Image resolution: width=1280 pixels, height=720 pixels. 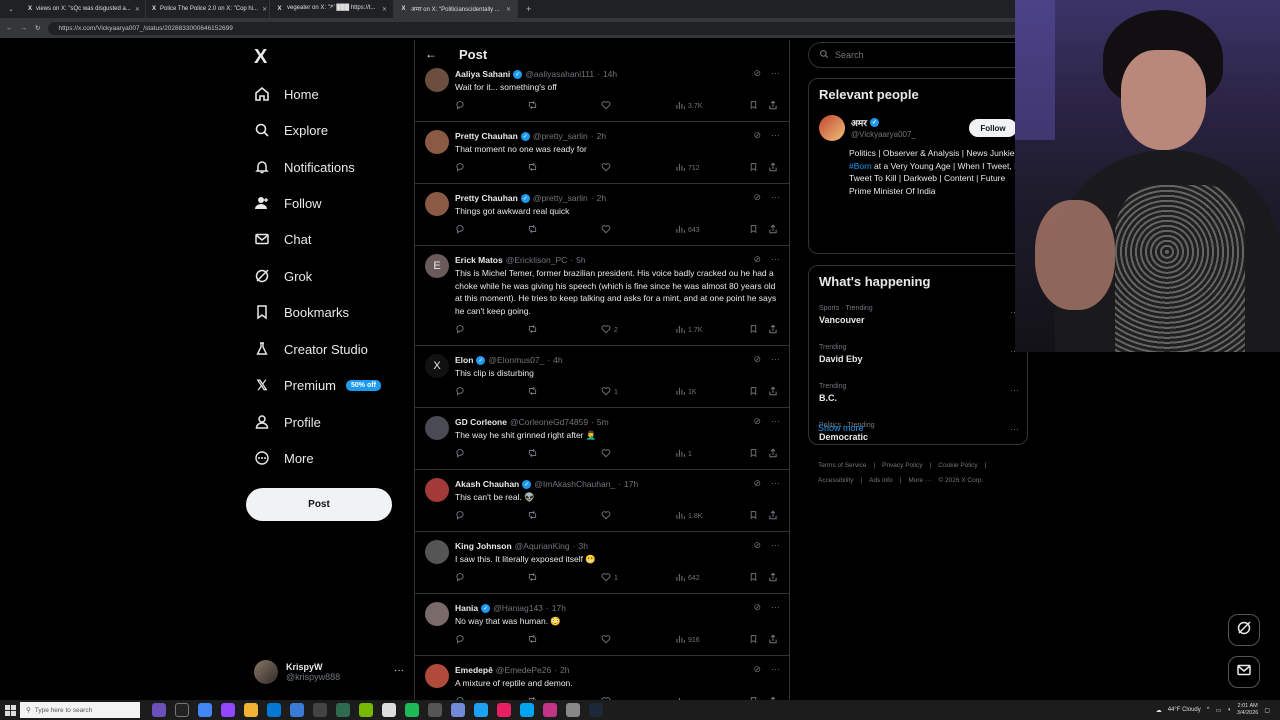 I want to click on browser-tab-active: X अमर on X: "Politicianscidentally ... ✕, so click(x=456, y=9).